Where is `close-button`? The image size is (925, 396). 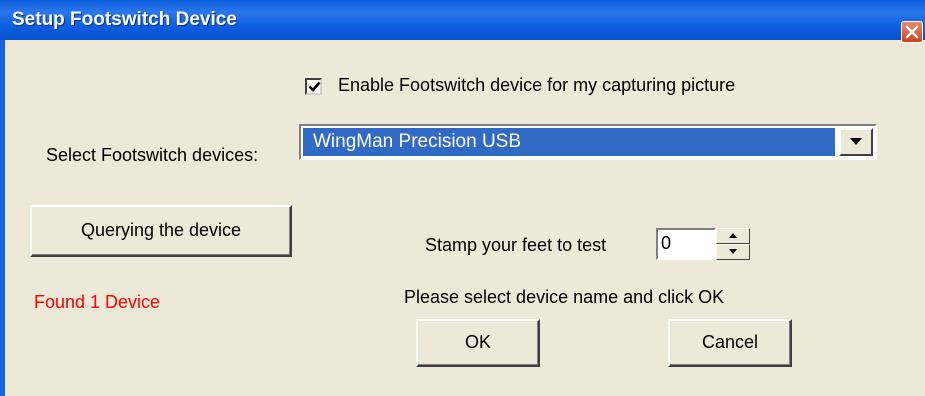 close-button is located at coordinates (912, 32).